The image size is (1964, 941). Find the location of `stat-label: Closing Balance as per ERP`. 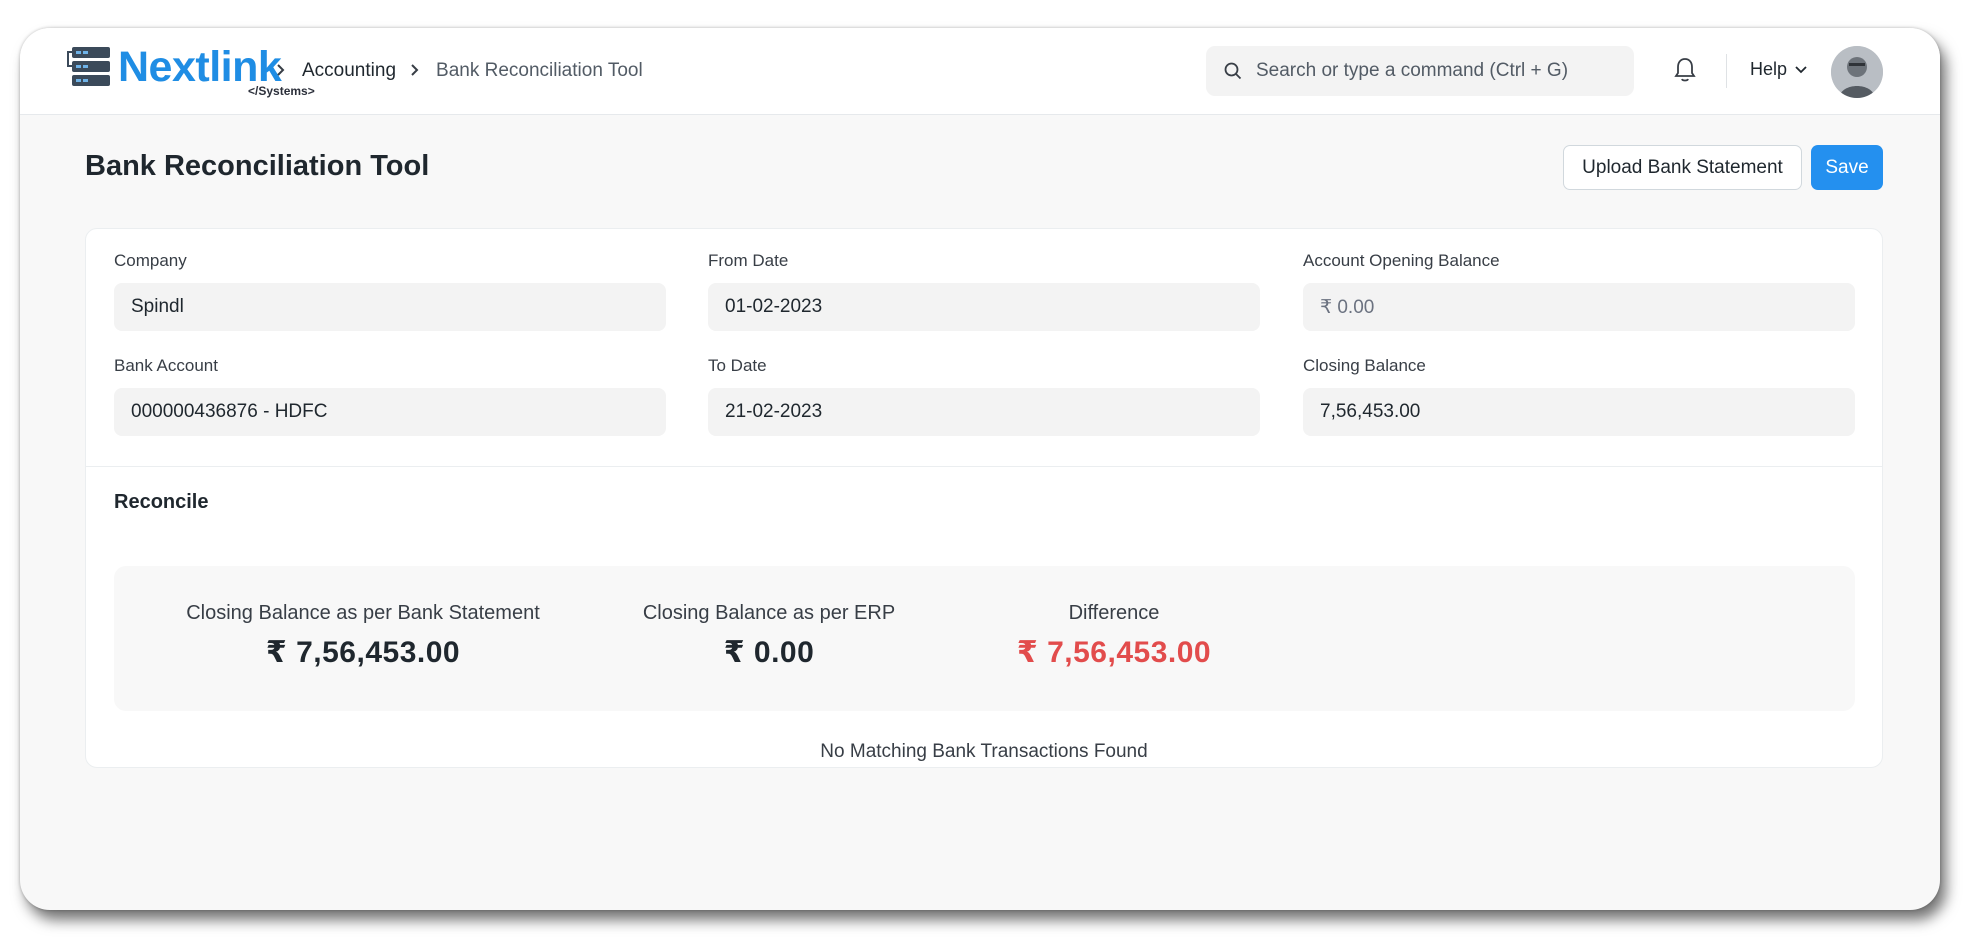

stat-label: Closing Balance as per ERP is located at coordinates (769, 613).